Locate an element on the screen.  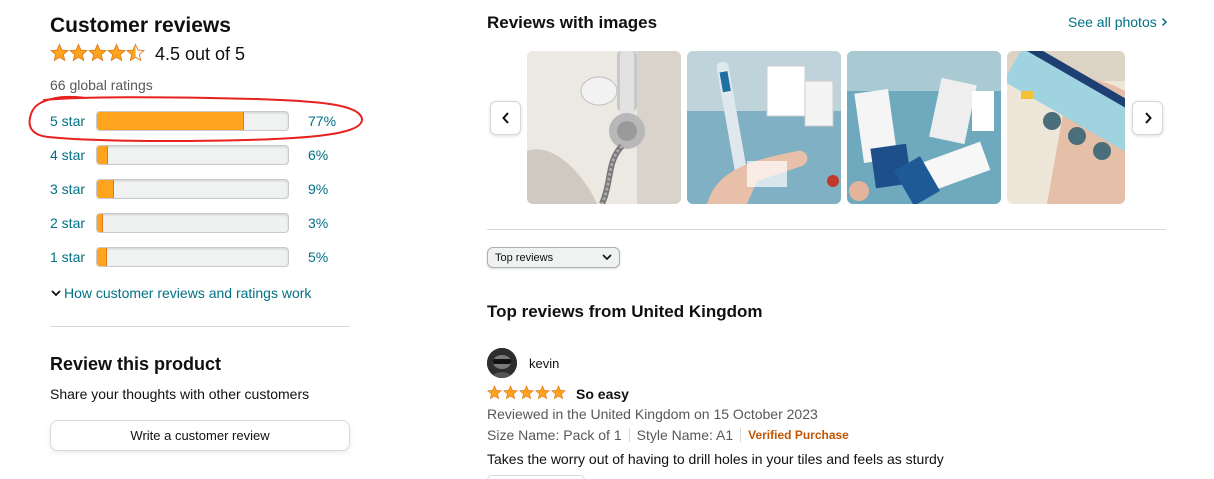
histogram-row-2-star: 2 star 3% is located at coordinates (200, 223).